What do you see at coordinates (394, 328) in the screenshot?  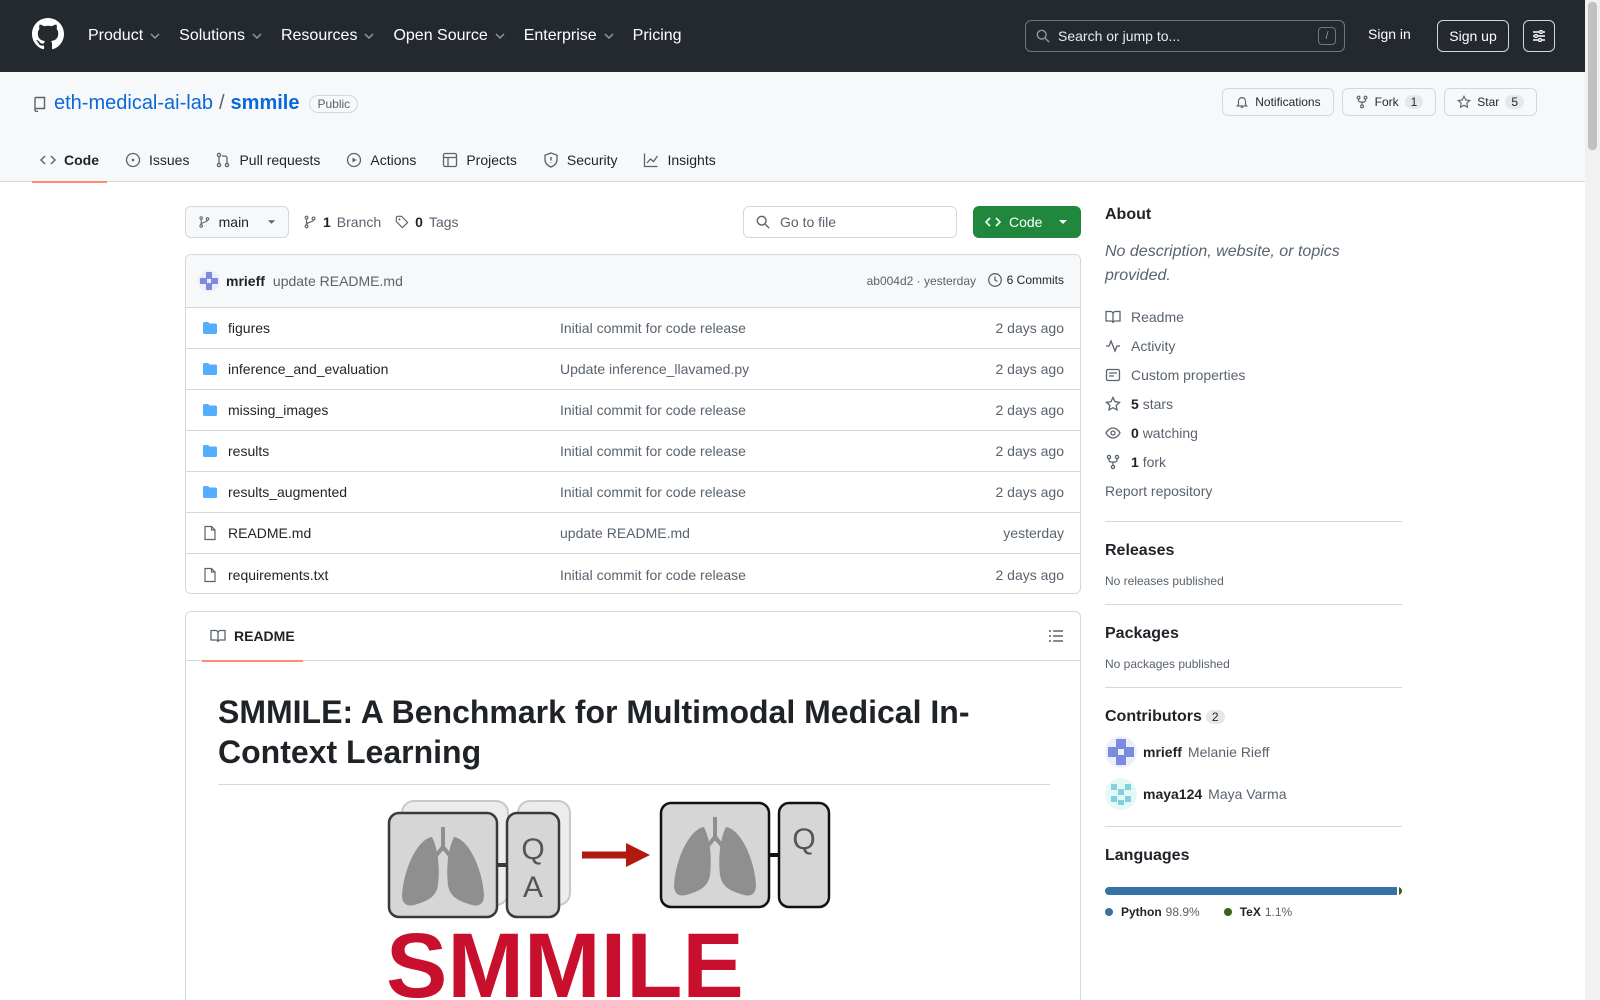 I see `file-name-link: figures` at bounding box center [394, 328].